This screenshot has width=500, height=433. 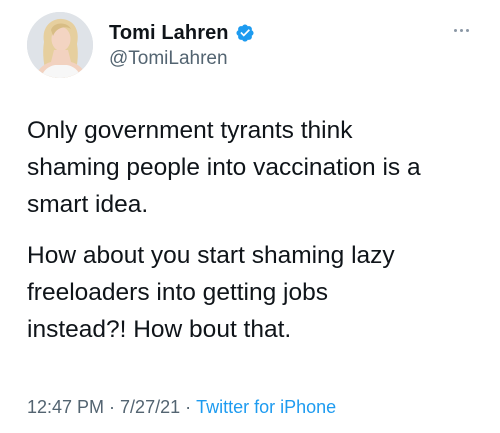 I want to click on tweet-header: Tomi Lahren @TomiLahren, so click(x=253, y=46).